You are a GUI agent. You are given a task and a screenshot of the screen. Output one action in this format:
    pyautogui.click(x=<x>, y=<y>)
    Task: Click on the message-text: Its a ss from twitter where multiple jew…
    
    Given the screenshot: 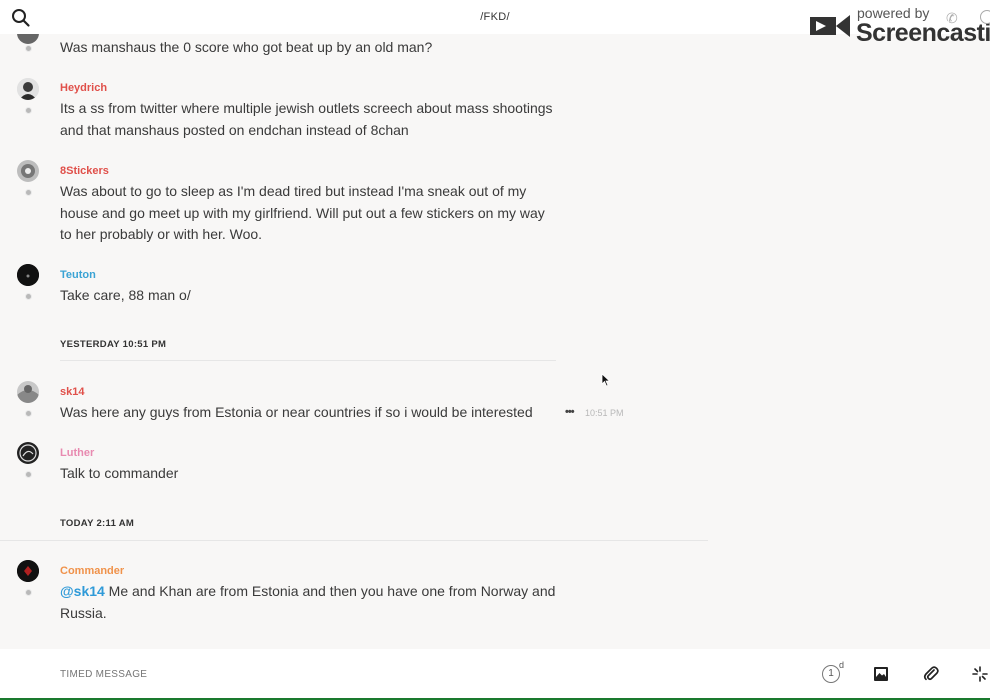 What is the action you would take?
    pyautogui.click(x=306, y=119)
    